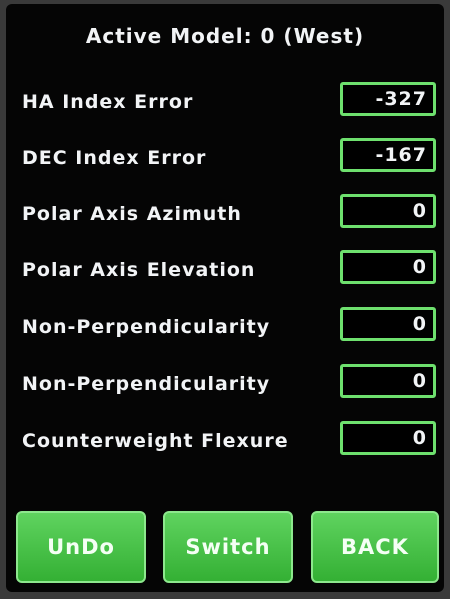 Image resolution: width=450 pixels, height=599 pixels. I want to click on param-label: DEC Index Error, so click(114, 158).